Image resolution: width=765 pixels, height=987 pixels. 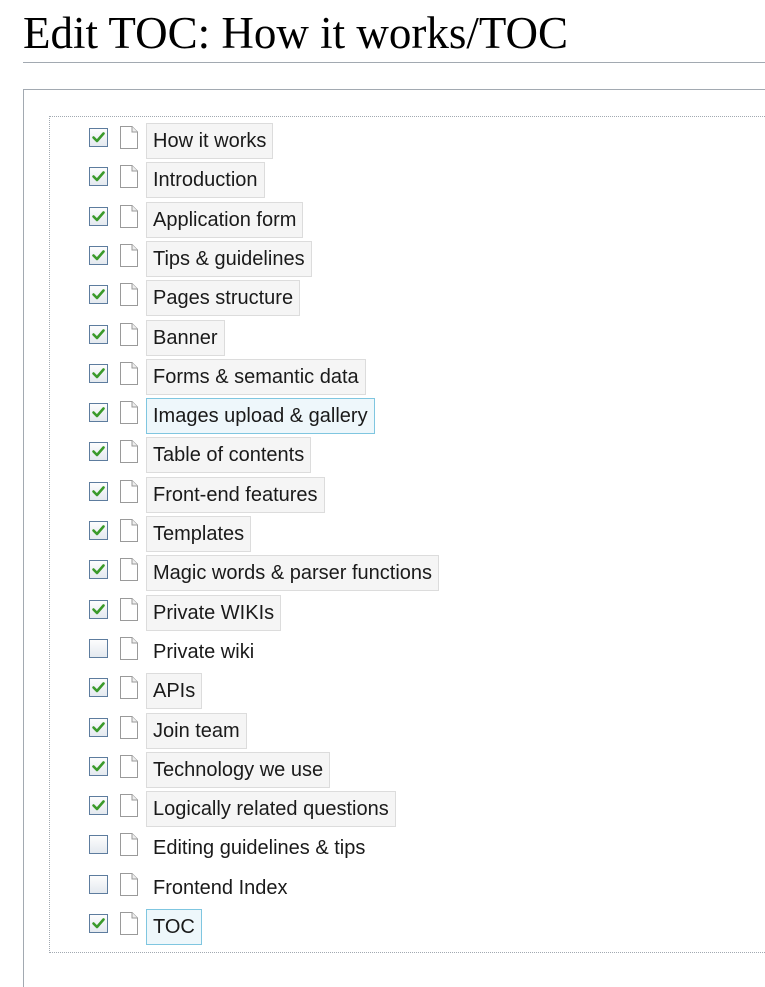 I want to click on toc-item-label: Front-end features, so click(x=235, y=495).